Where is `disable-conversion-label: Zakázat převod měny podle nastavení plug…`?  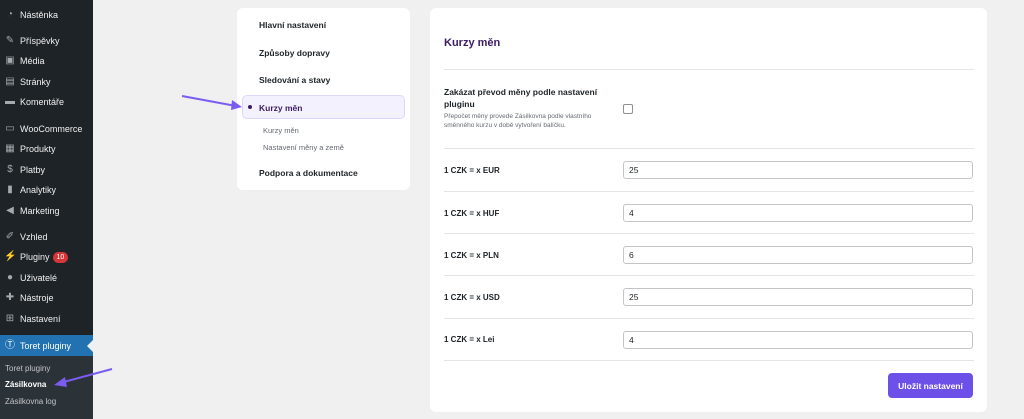
disable-conversion-label: Zakázat převod měny podle nastavení plug… is located at coordinates (521, 98).